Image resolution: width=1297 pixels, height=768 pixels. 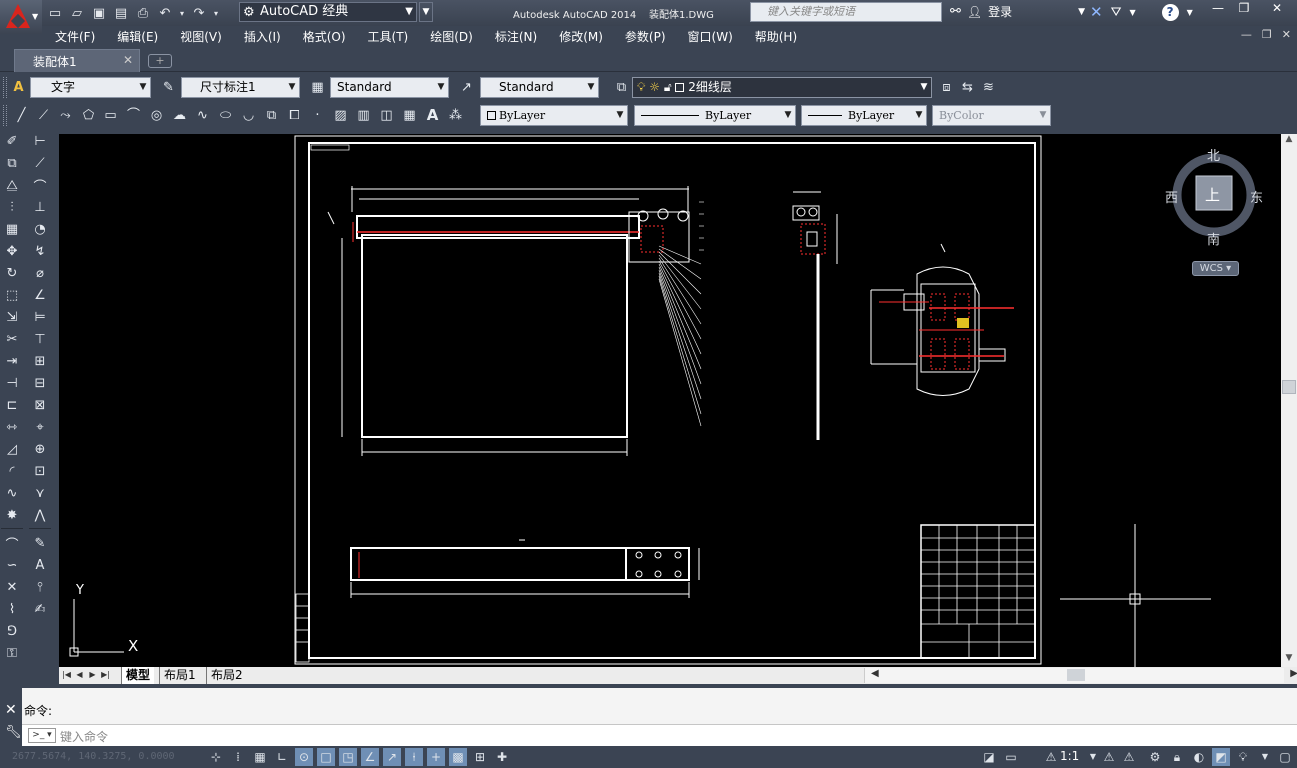 I want to click on erase-icon: ✐, so click(x=12, y=141).